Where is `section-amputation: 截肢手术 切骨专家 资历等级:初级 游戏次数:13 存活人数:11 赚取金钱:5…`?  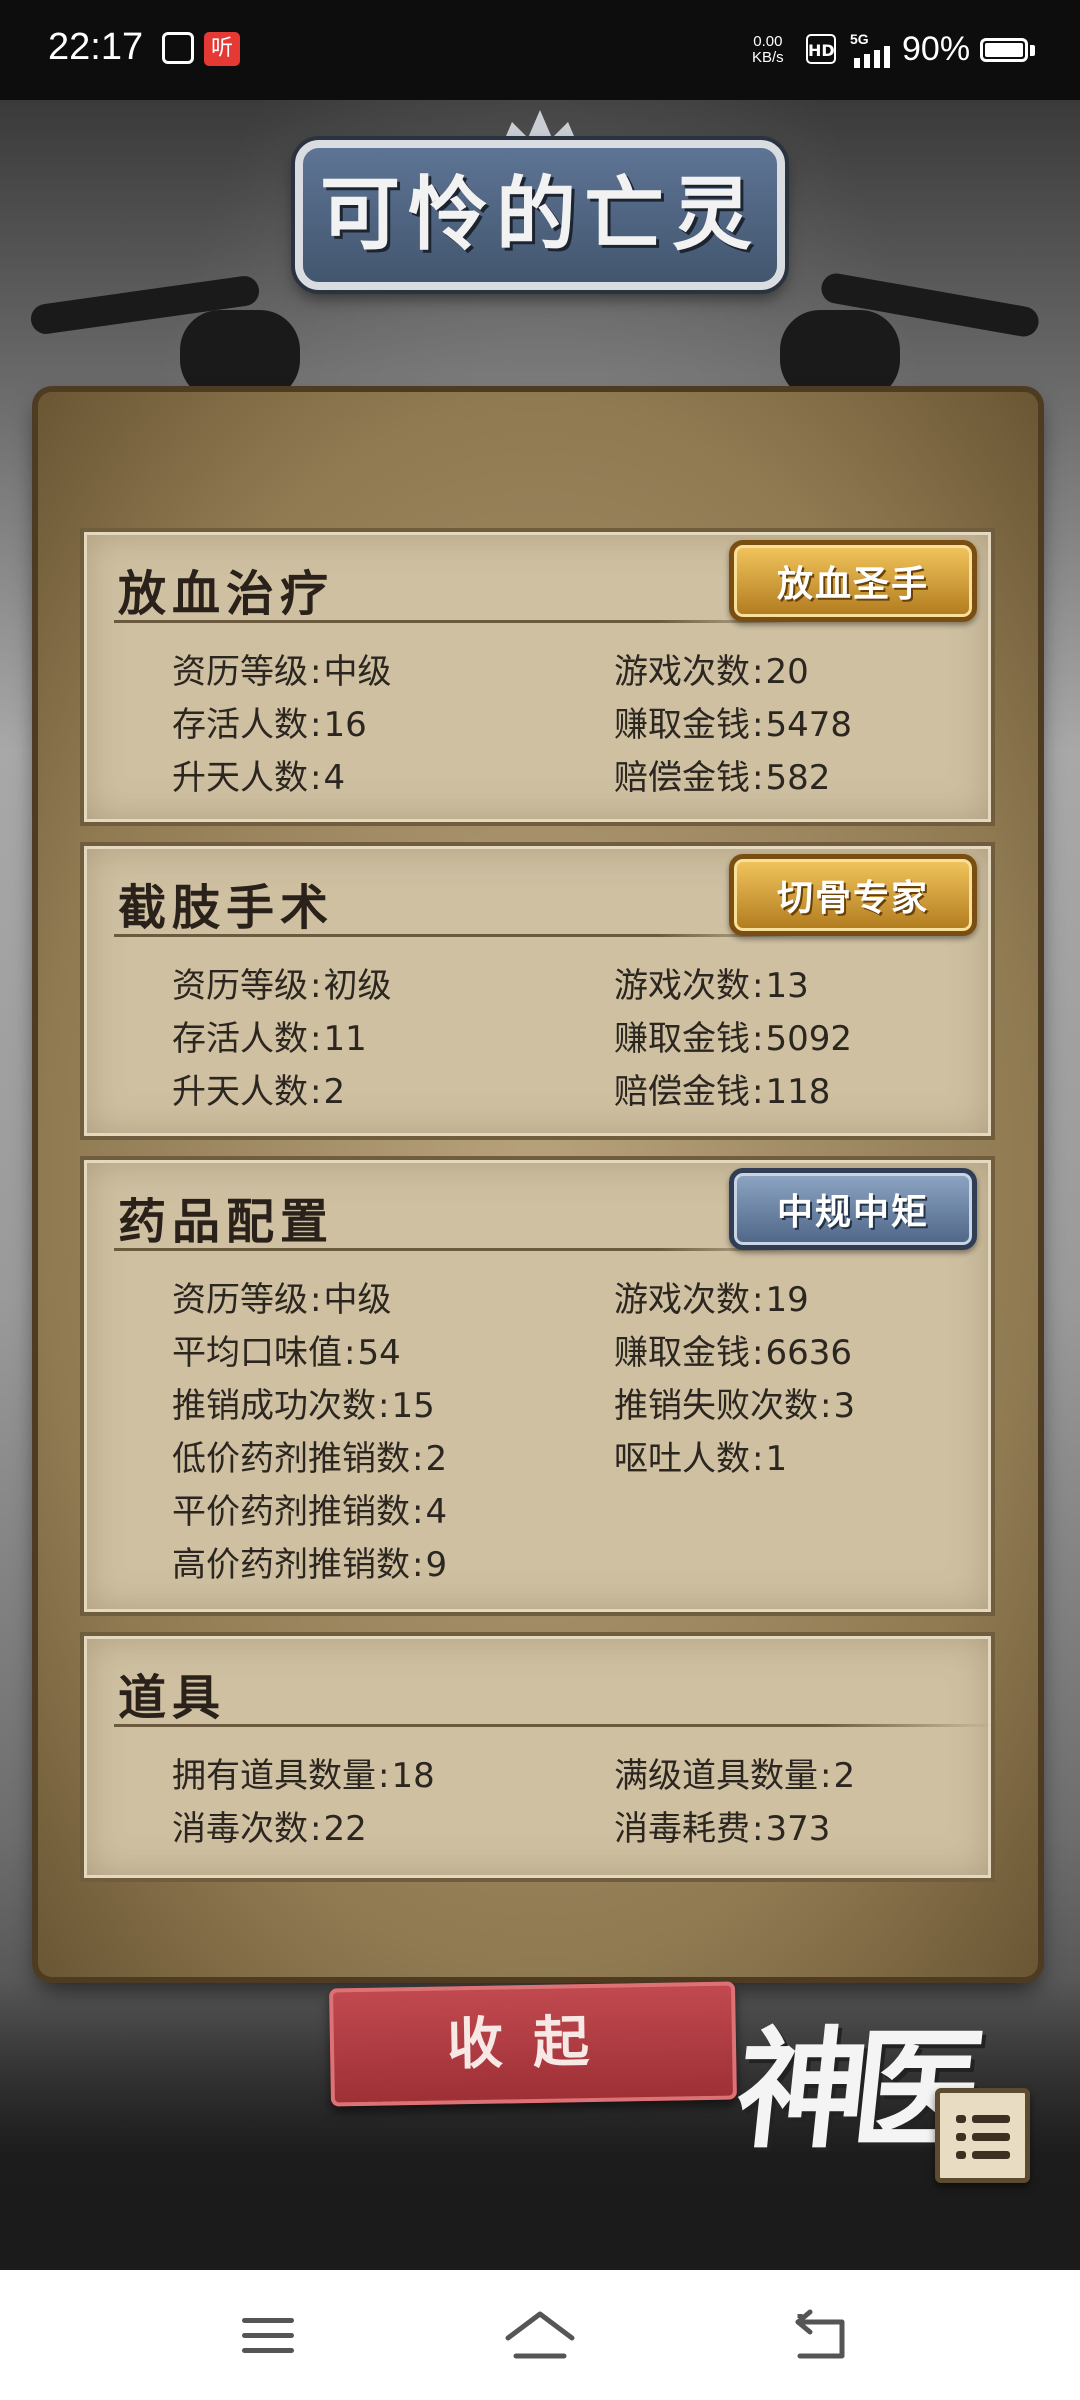 section-amputation: 截肢手术 切骨专家 资历等级:初级 游戏次数:13 存活人数:11 赚取金钱:5… is located at coordinates (537, 991).